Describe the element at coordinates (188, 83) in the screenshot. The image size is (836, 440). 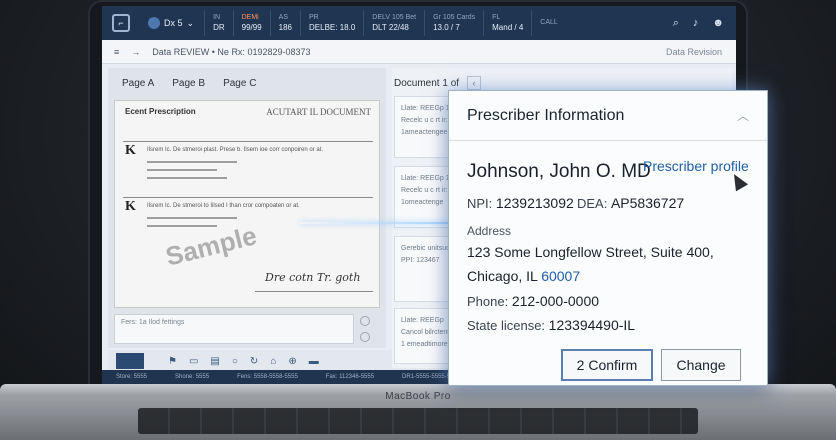
I see `tab-page-b: Page B` at that location.